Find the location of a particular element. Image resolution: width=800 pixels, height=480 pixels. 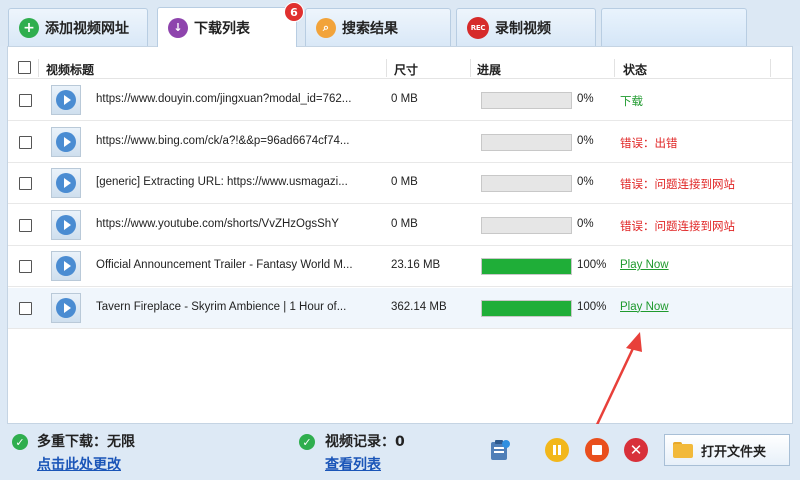

tab-label: 搜索结果 is located at coordinates (370, 28).